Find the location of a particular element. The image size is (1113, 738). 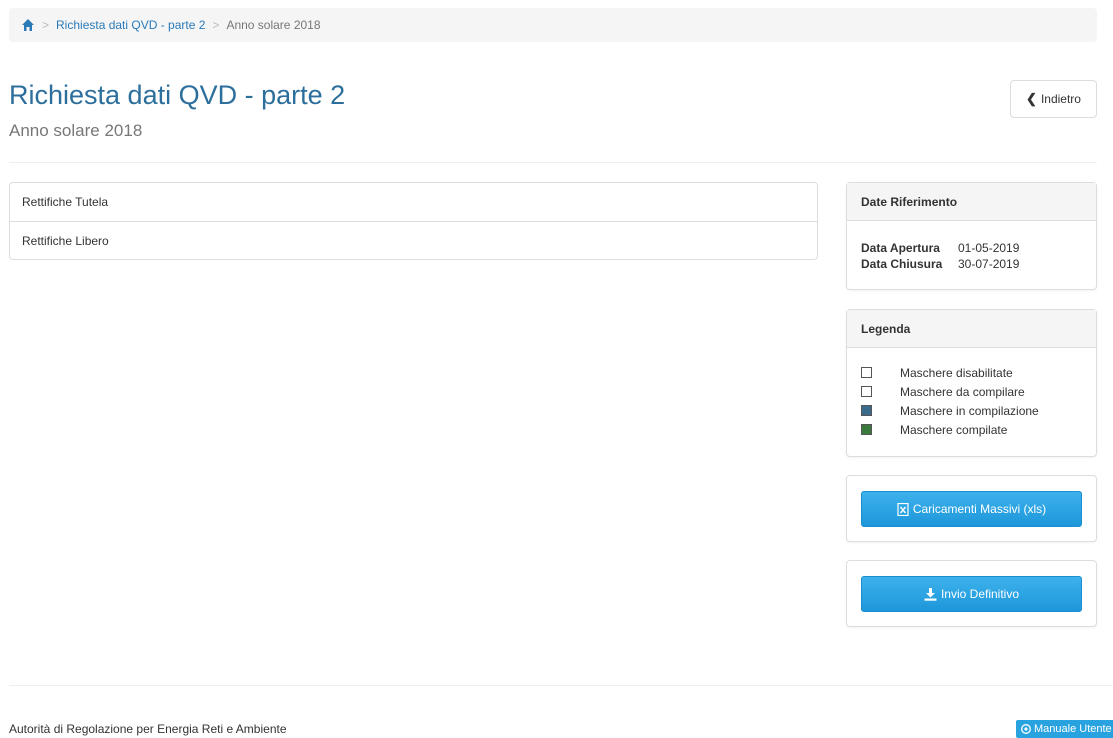

bulk-upload-label: Caricamenti Massivi (xls) is located at coordinates (979, 509).